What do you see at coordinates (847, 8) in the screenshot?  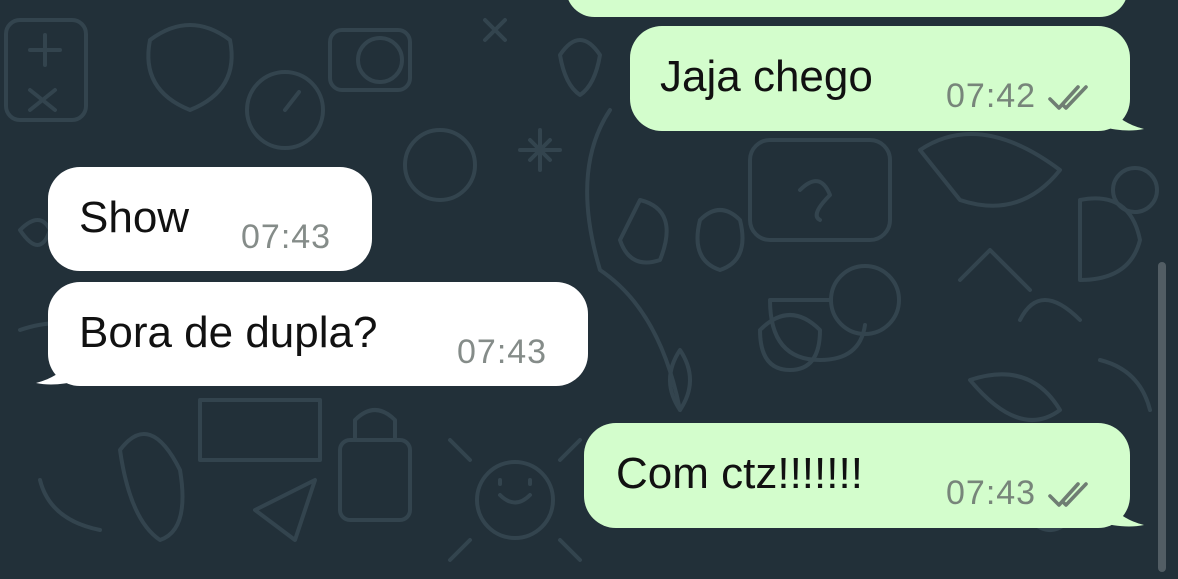 I see `message-bubble-partial` at bounding box center [847, 8].